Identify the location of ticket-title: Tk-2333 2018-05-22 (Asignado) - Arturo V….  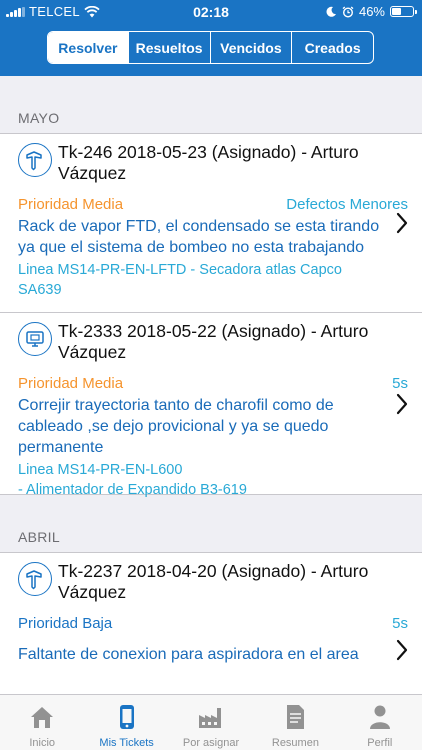
(213, 341).